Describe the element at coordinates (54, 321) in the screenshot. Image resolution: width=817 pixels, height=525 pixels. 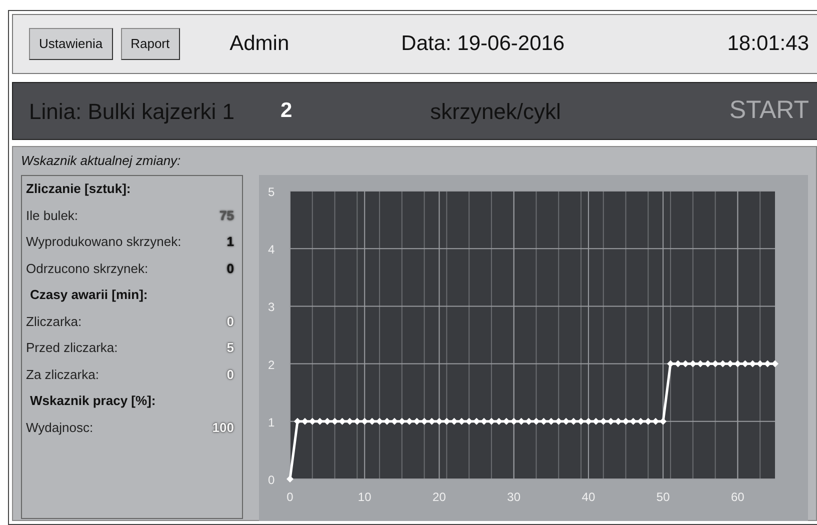
I see `counter-label: Zliczarka:` at that location.